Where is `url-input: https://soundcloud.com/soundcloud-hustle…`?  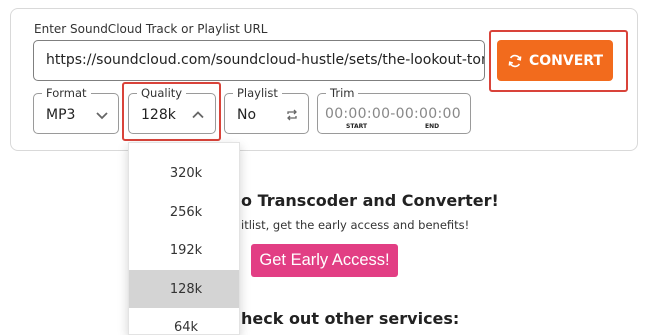
url-input: https://soundcloud.com/soundcloud-hustle… is located at coordinates (259, 60).